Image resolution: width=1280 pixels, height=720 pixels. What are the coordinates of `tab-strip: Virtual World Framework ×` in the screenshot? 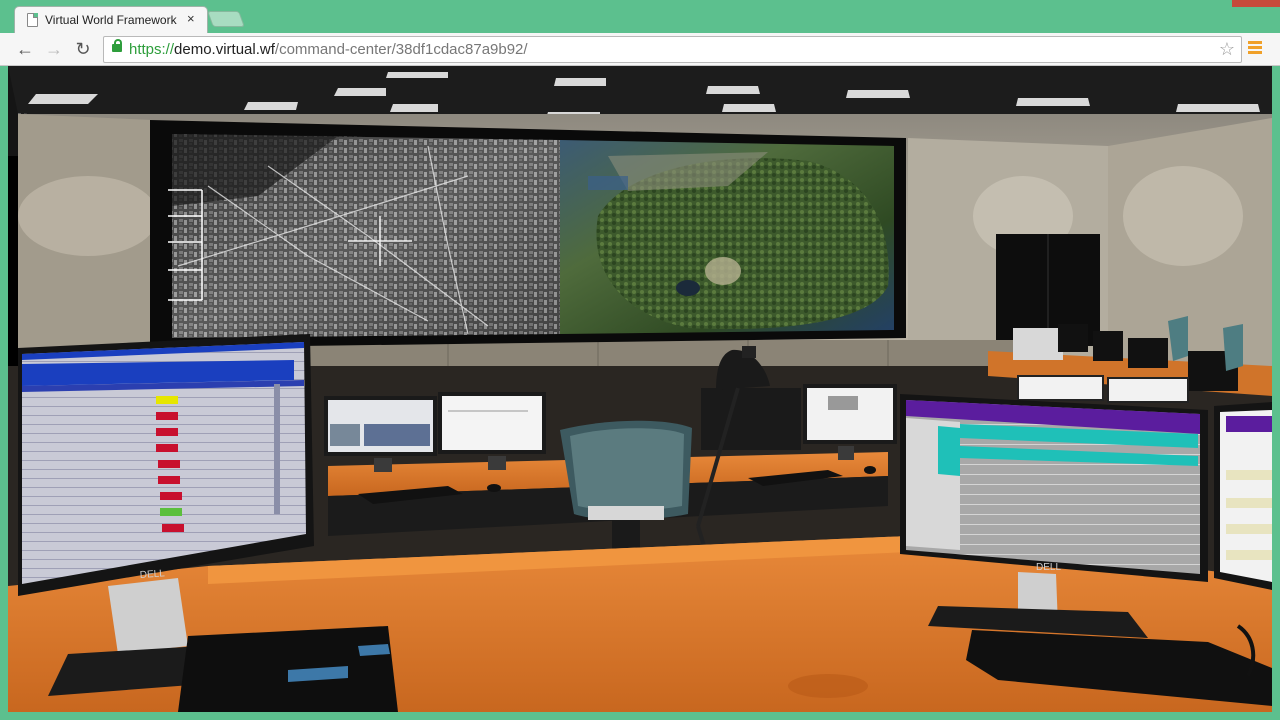 It's located at (640, 17).